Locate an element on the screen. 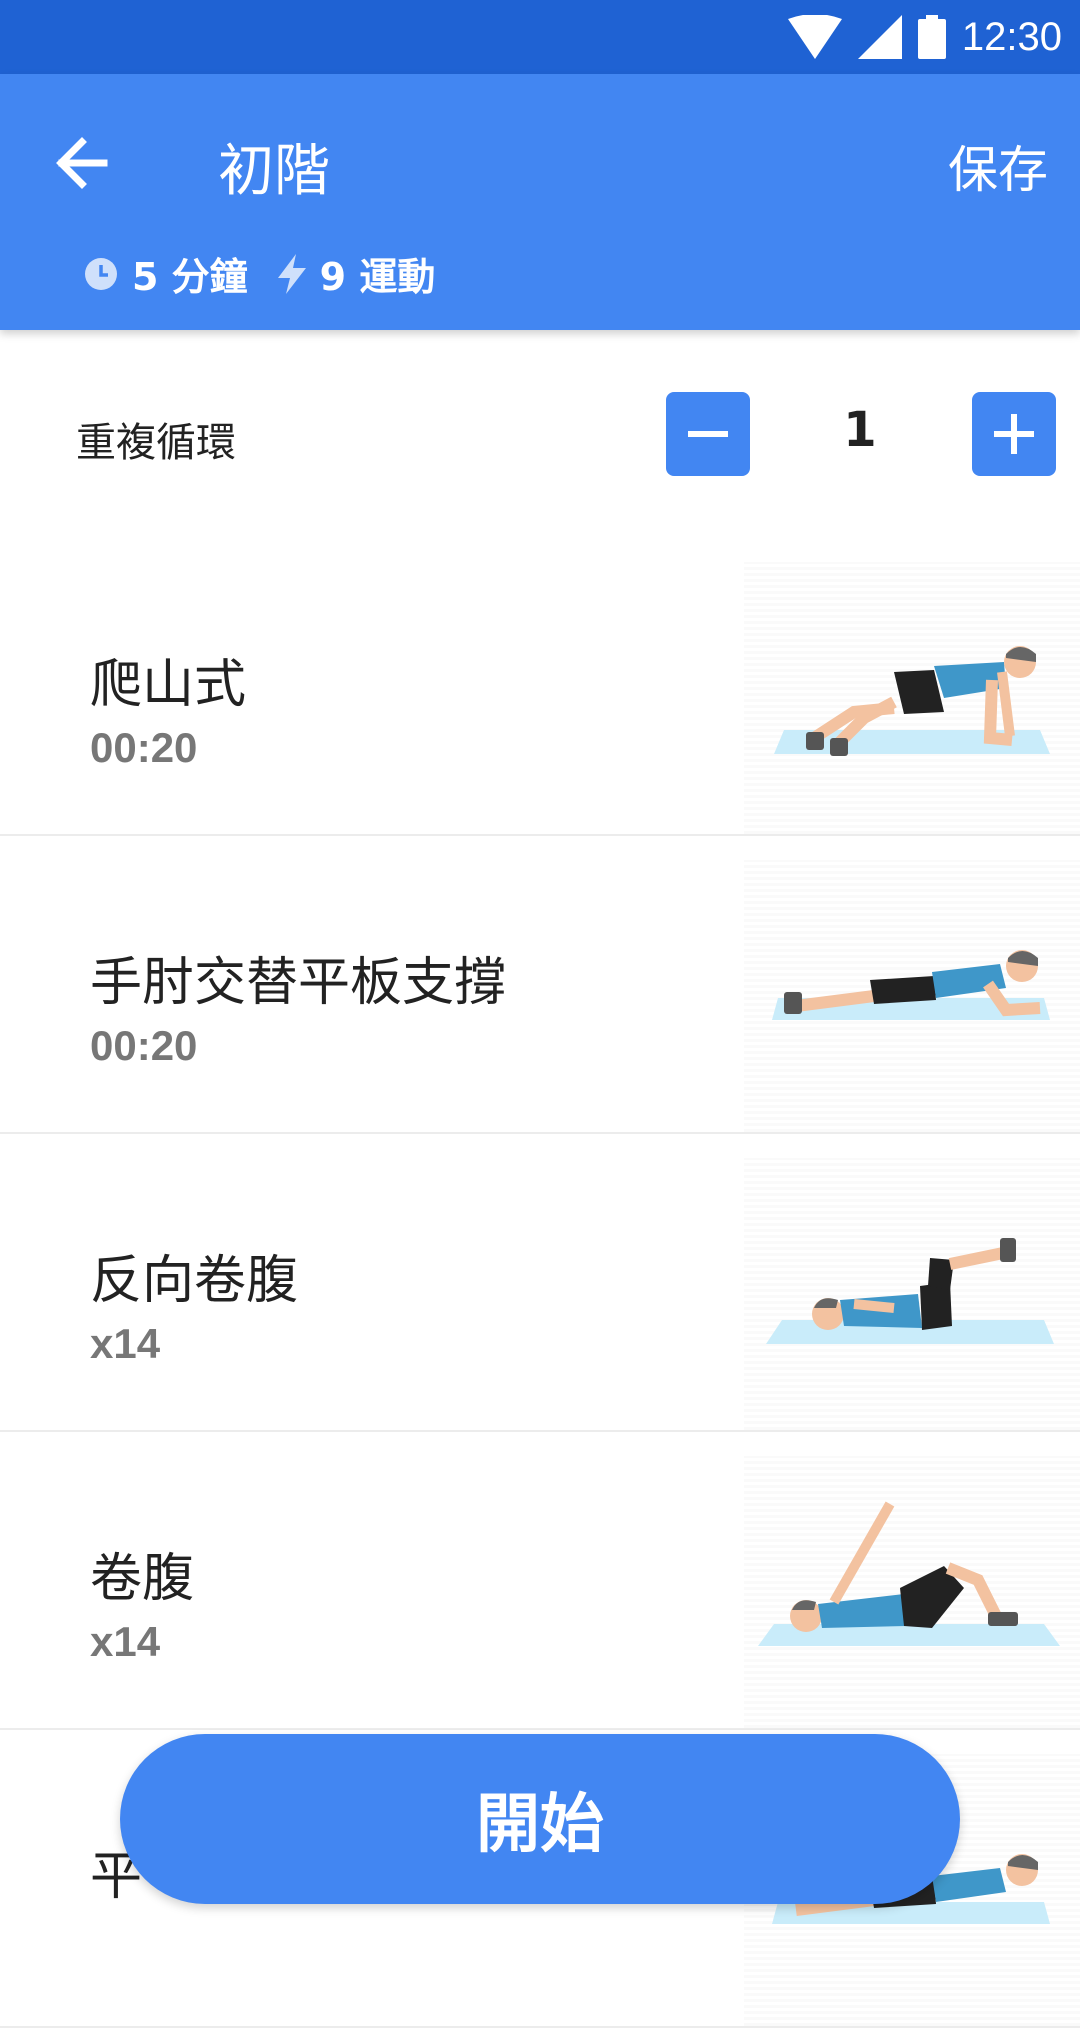 Image resolution: width=1080 pixels, height=2028 pixels. repeat-rounds-row: 重複循環 1 is located at coordinates (540, 435).